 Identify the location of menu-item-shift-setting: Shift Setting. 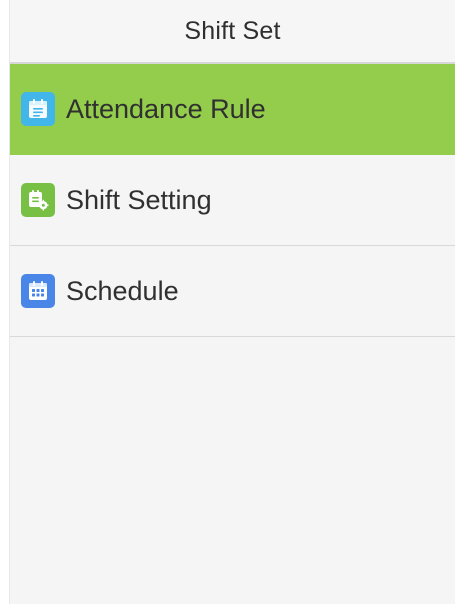
(232, 200).